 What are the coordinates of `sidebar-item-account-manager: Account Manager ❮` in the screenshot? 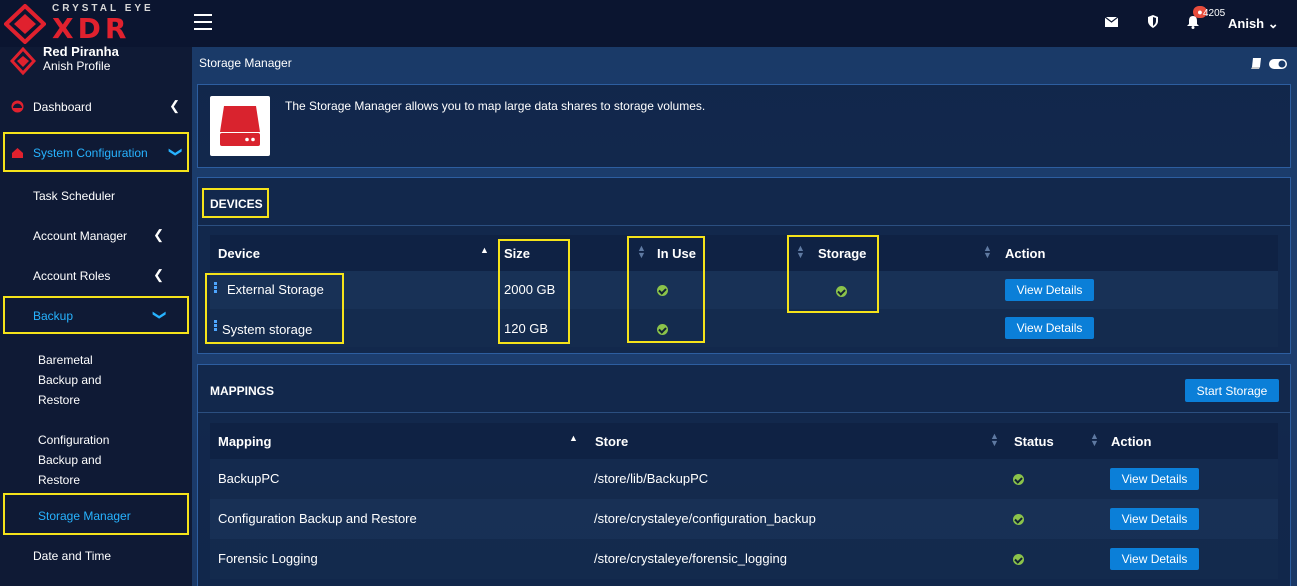 It's located at (96, 236).